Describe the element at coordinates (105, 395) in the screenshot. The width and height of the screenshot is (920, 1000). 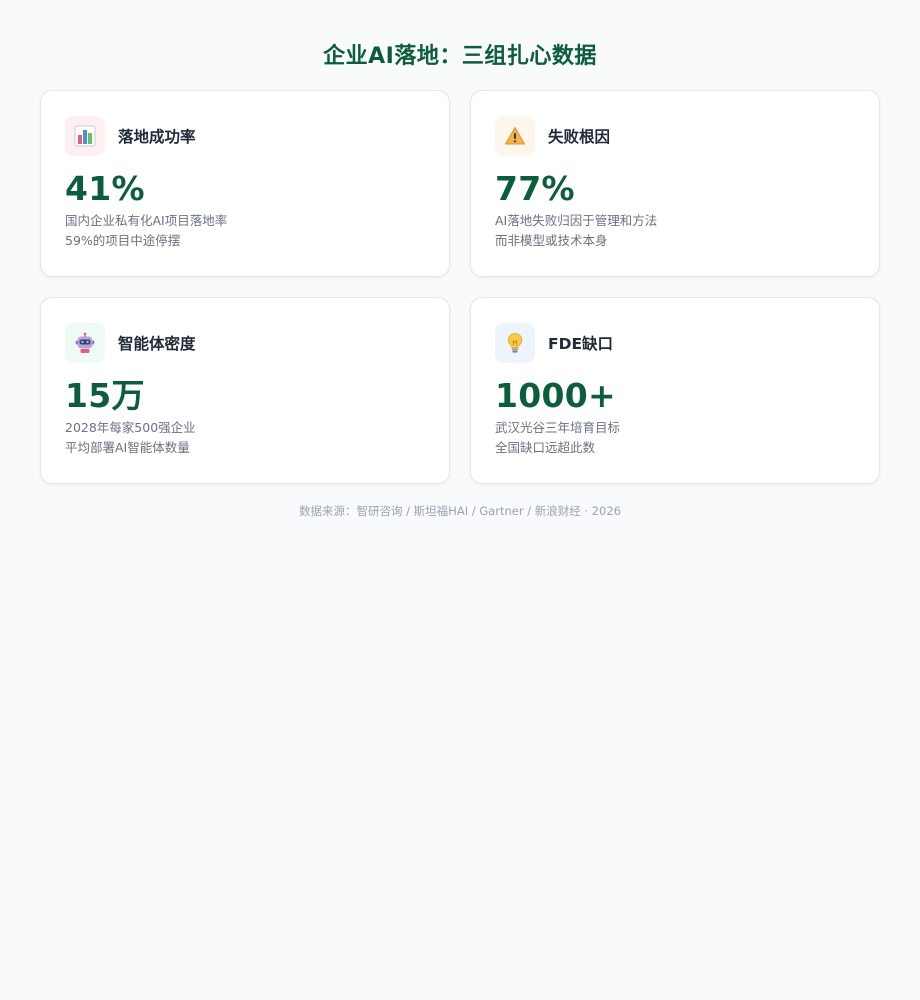
I see `metric-value: 15万` at that location.